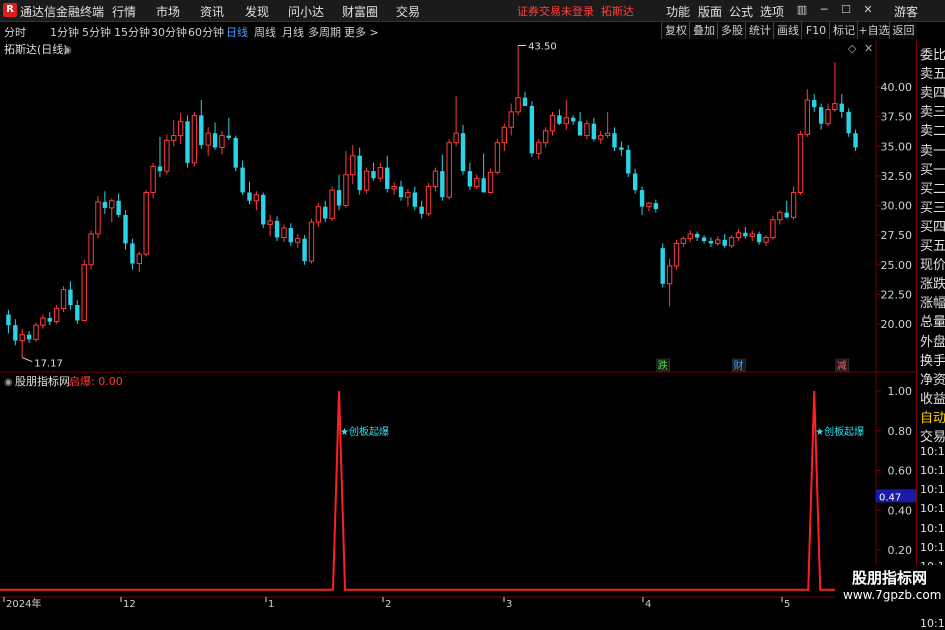 The height and width of the screenshot is (630, 945). Describe the element at coordinates (802, 10) in the screenshot. I see `chart-icon: ▥` at that location.